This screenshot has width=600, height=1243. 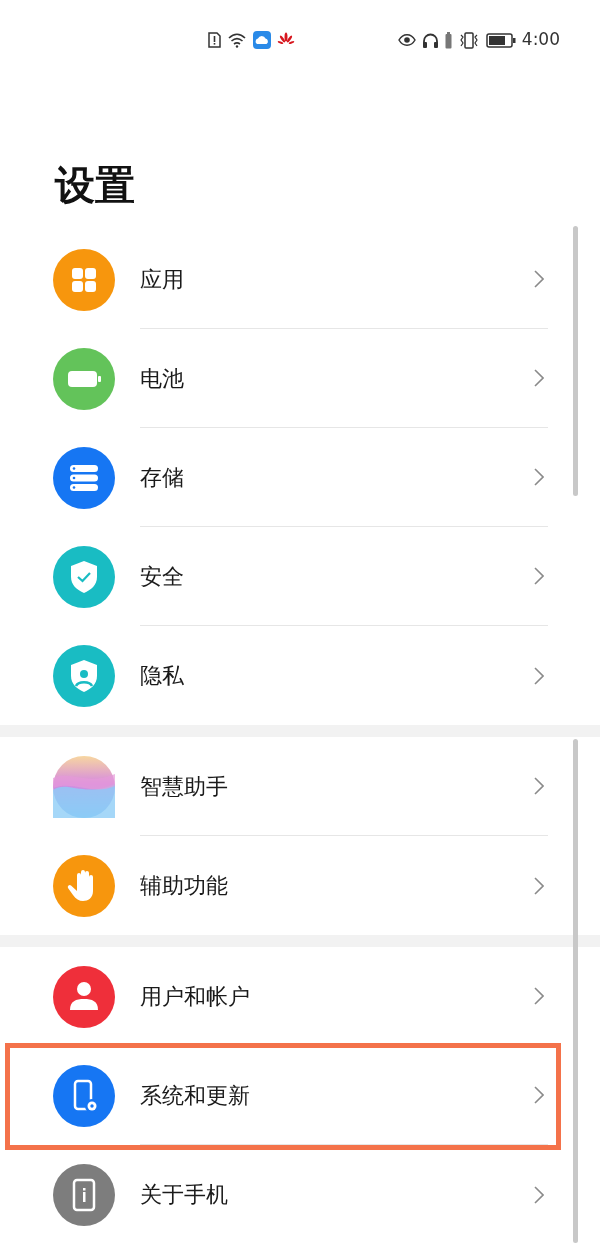 I want to click on eye-icon, so click(x=406, y=40).